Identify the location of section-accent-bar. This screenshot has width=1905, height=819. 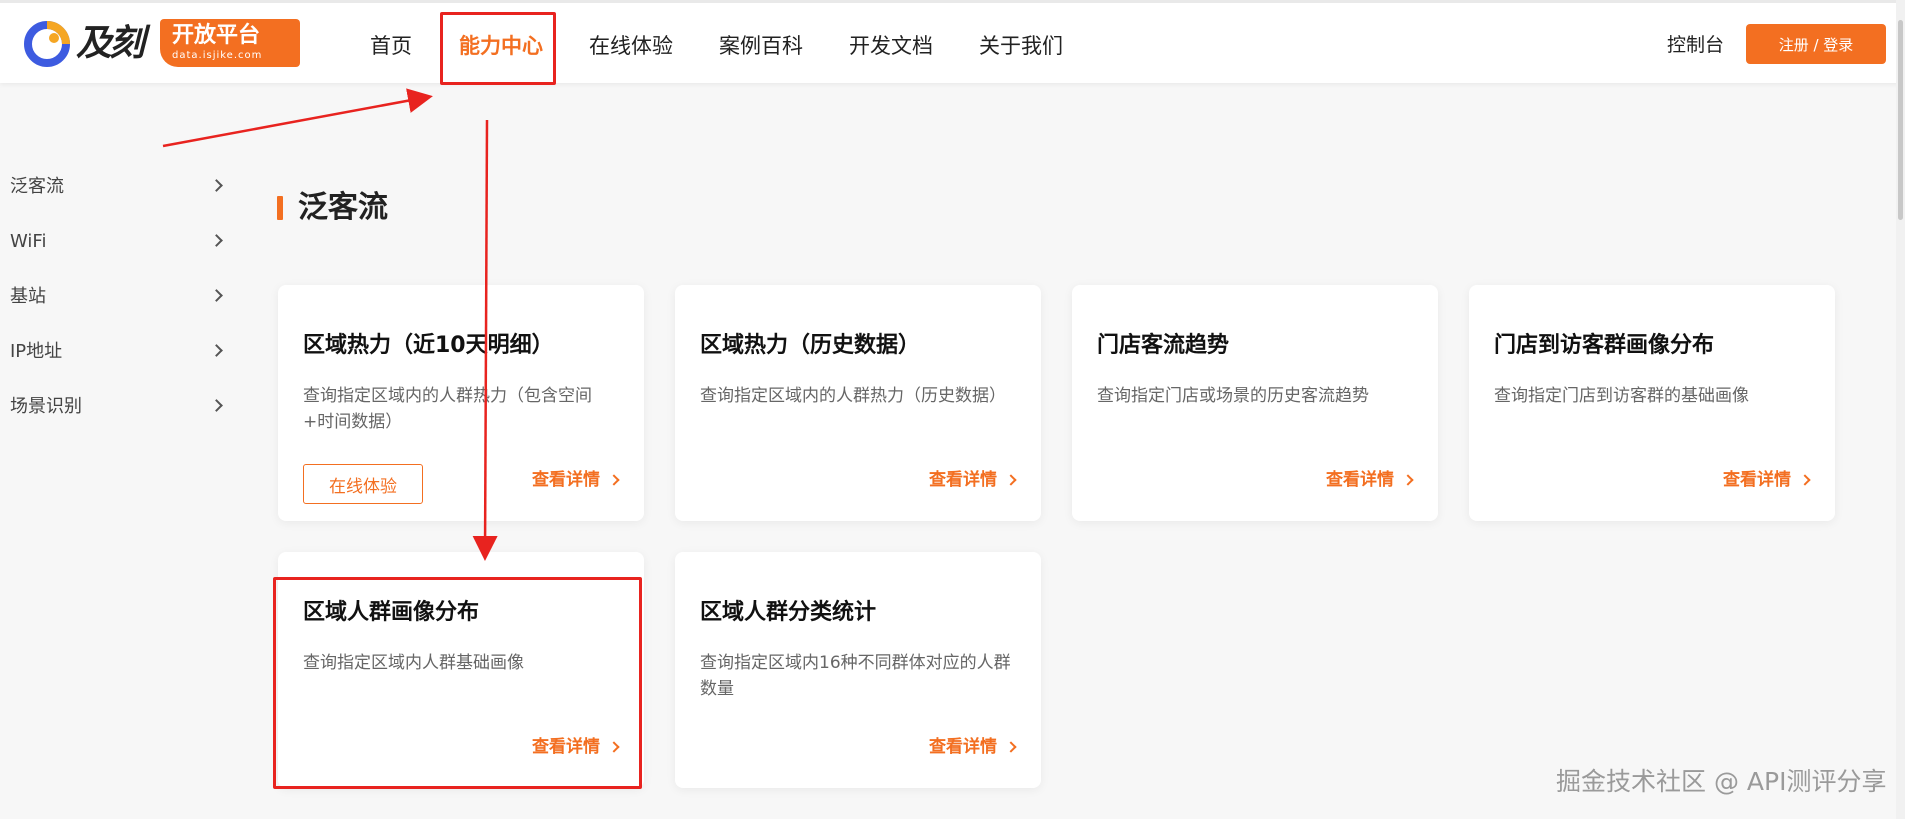
(280, 208).